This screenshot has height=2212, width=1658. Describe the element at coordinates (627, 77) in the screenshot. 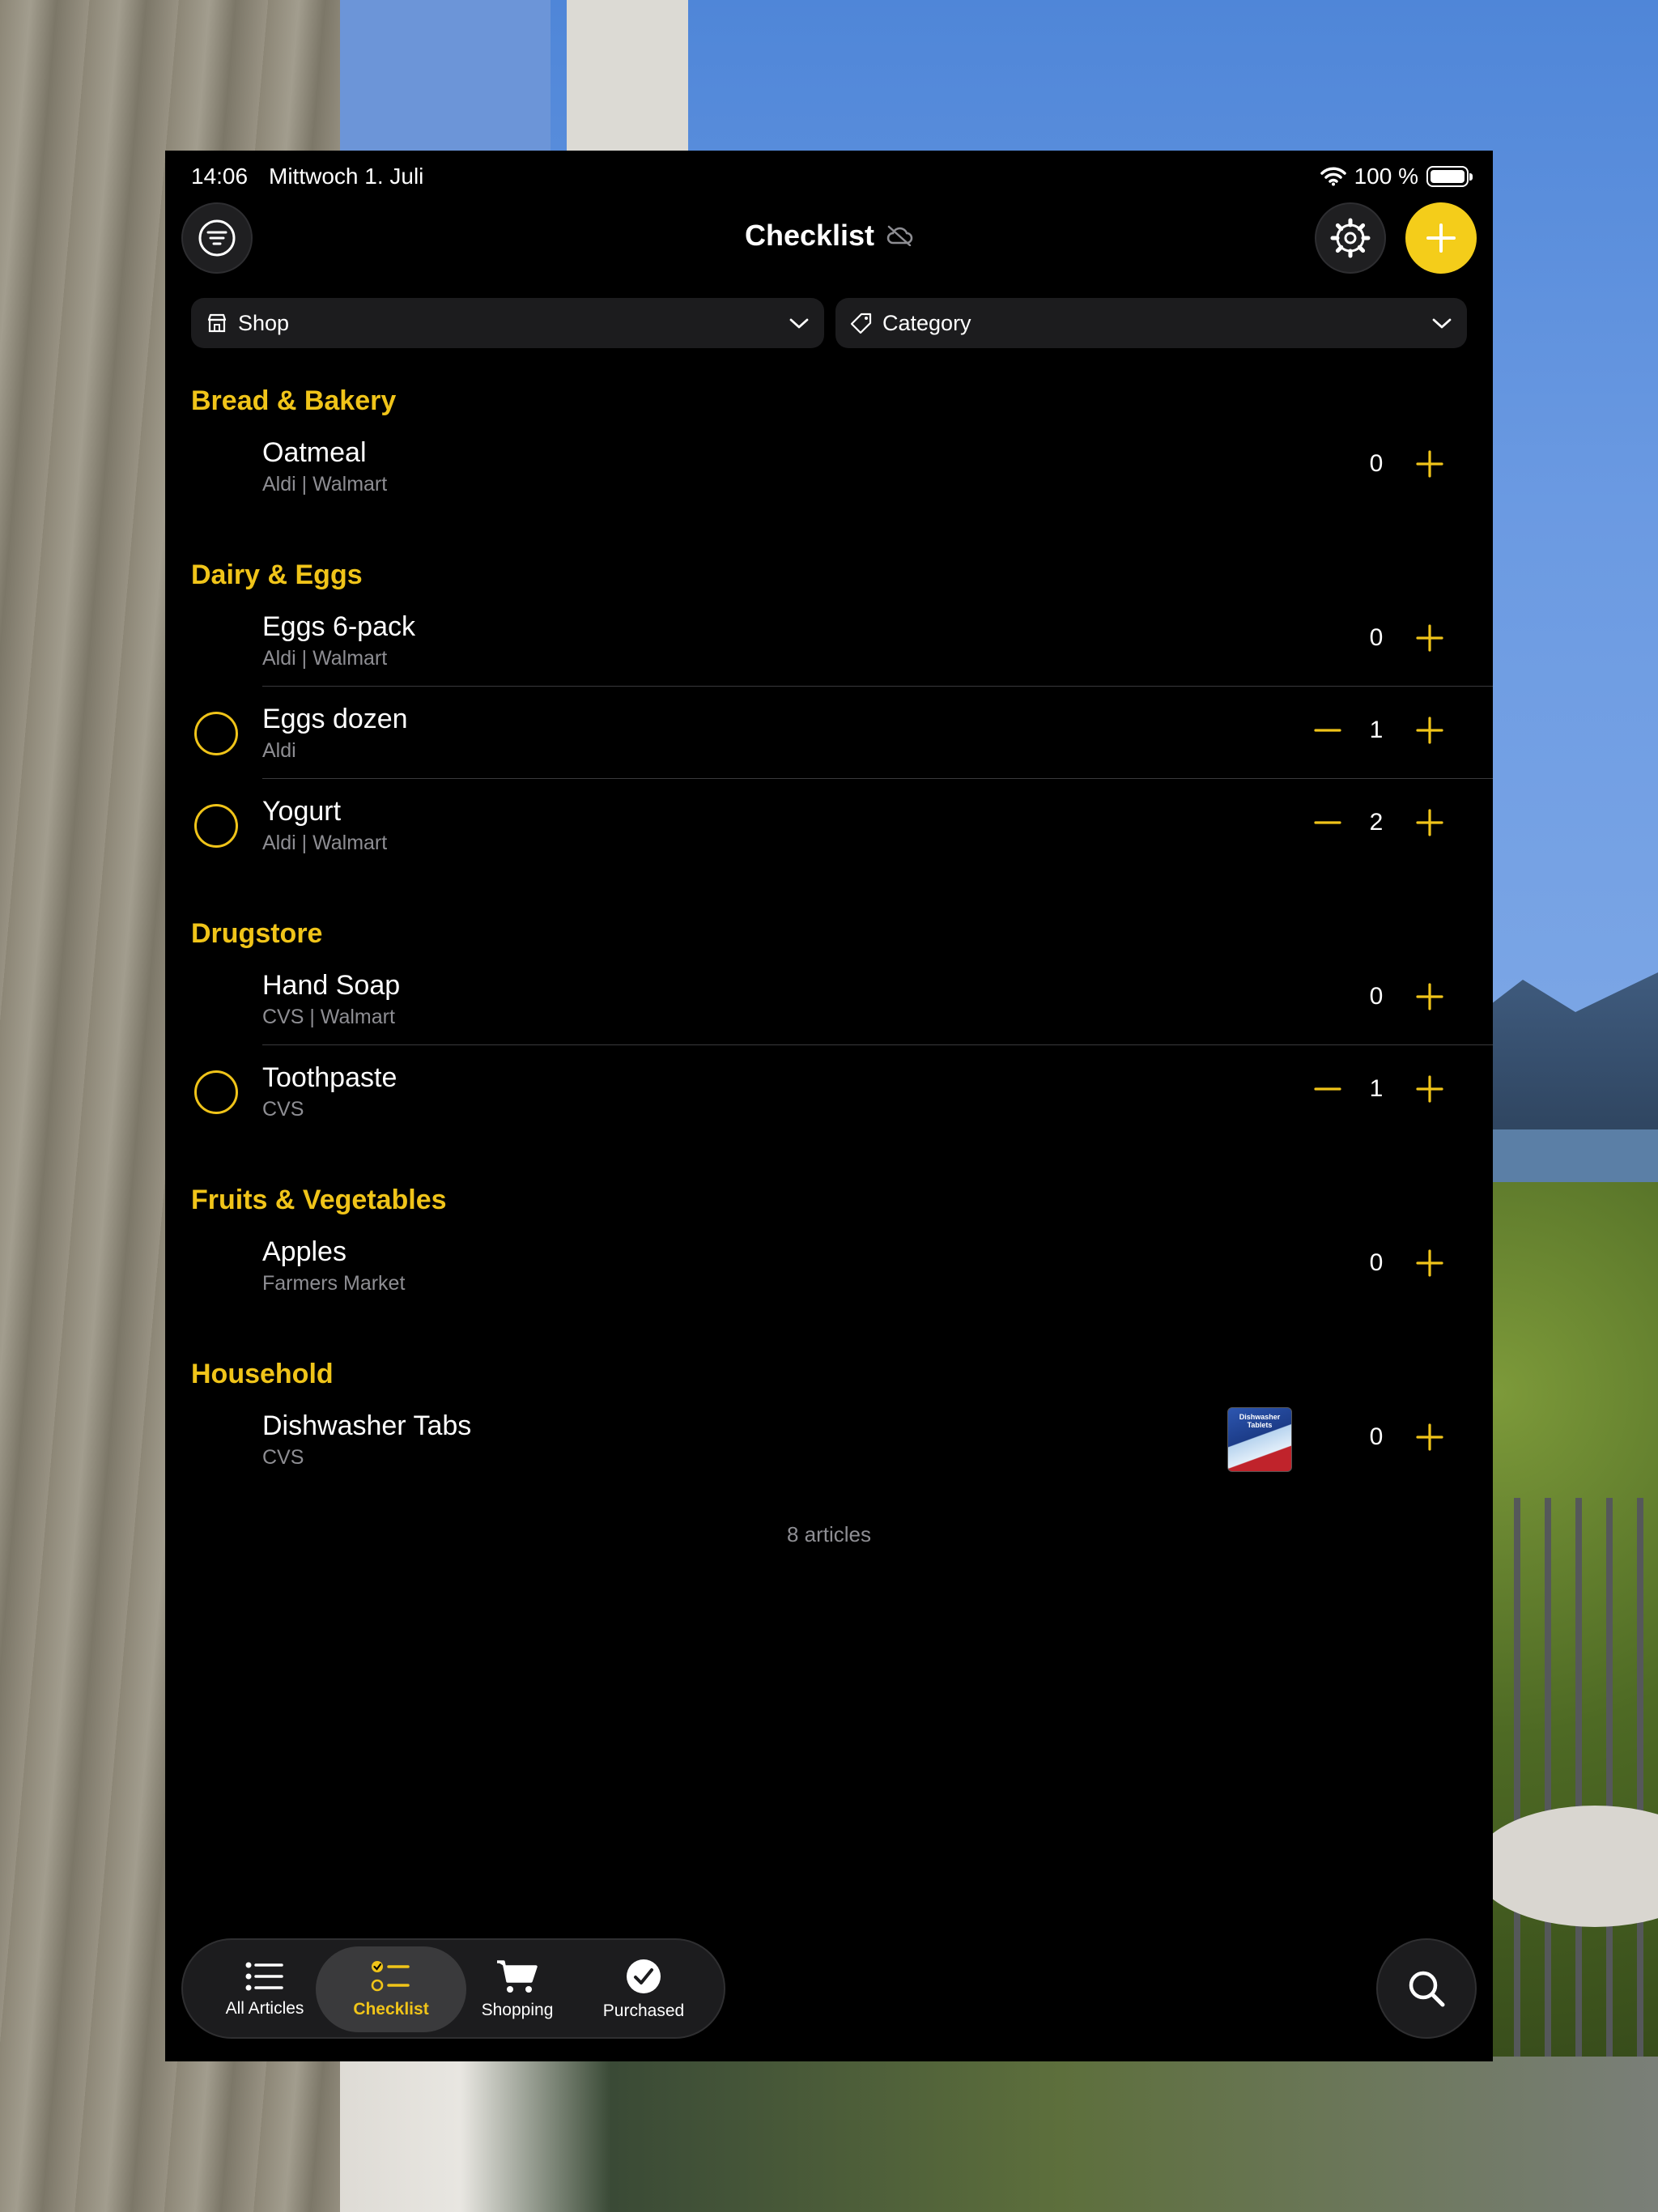

I see `window-frame` at that location.